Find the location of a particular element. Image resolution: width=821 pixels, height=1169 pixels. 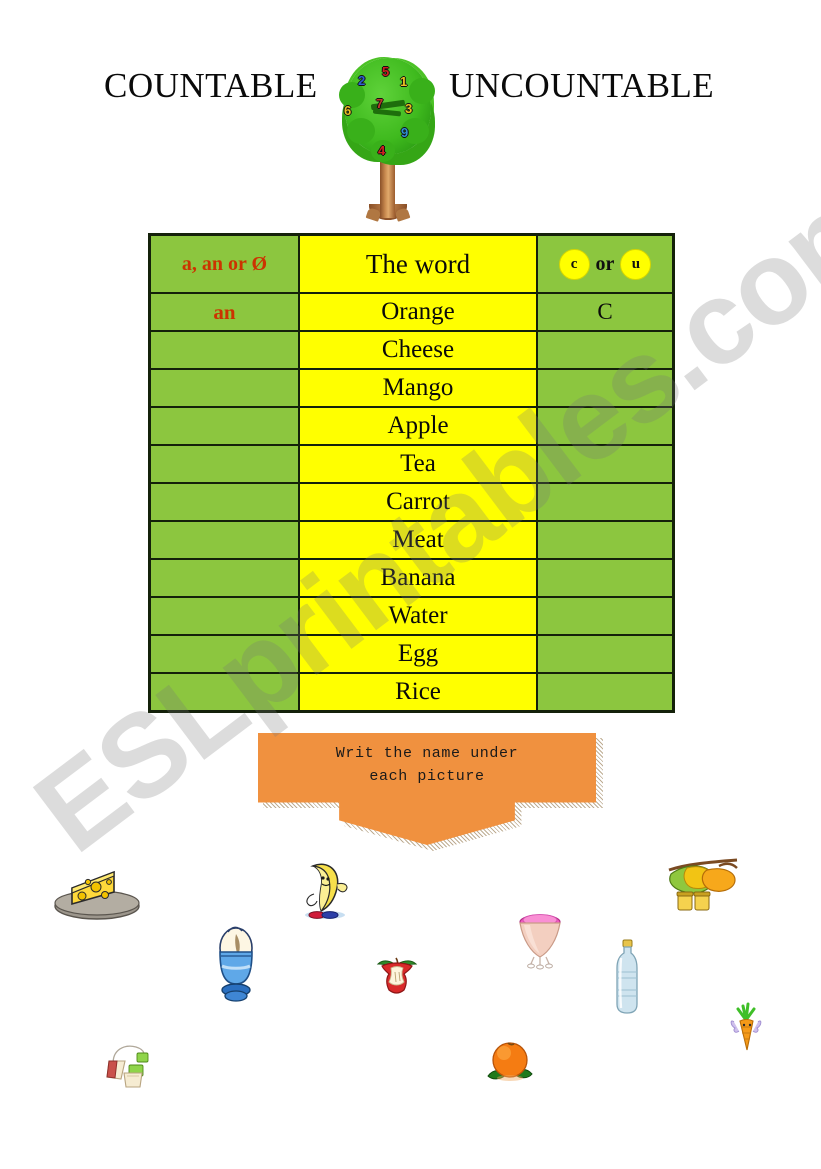

header-article-label: a, an or Ø is located at coordinates (224, 263).